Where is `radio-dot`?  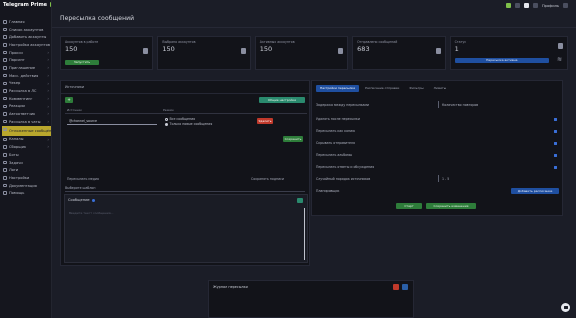
radio-dot is located at coordinates (166, 124).